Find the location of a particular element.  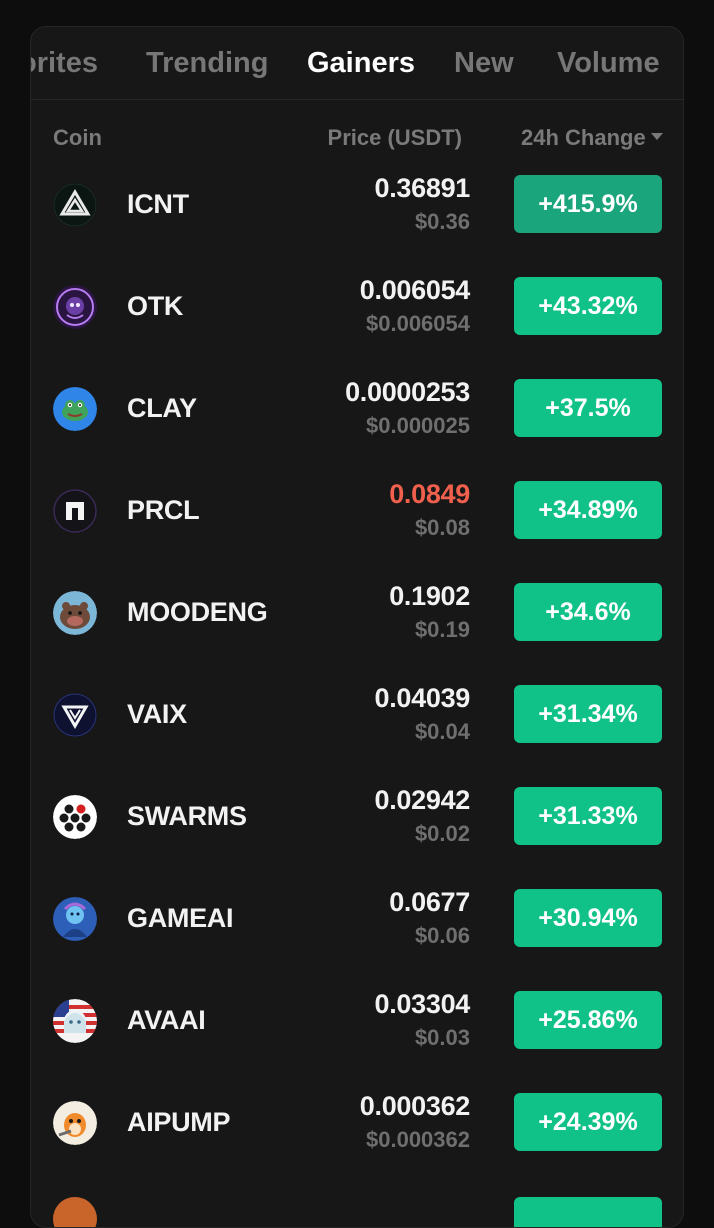

coin-price: 0.0849 is located at coordinates (429, 494).